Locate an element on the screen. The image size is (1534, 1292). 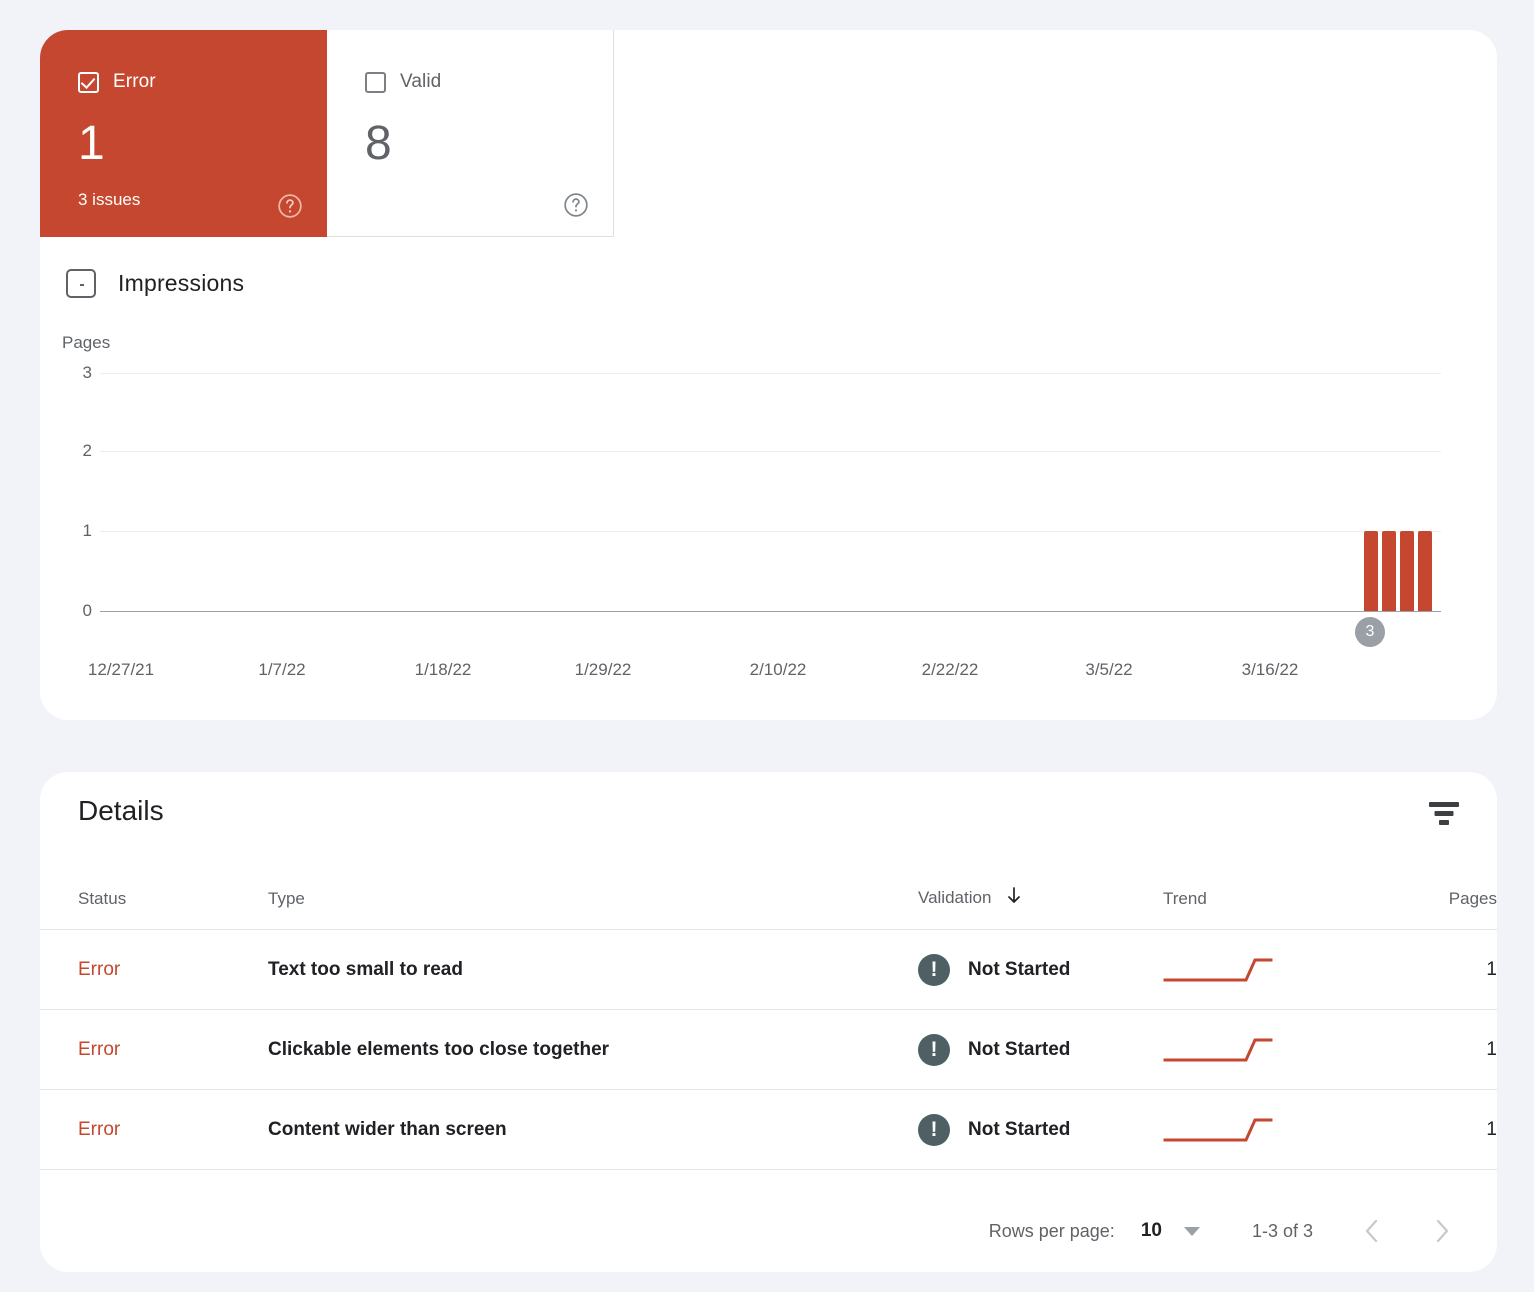
x-tick-2: 1/18/22 is located at coordinates (443, 669).